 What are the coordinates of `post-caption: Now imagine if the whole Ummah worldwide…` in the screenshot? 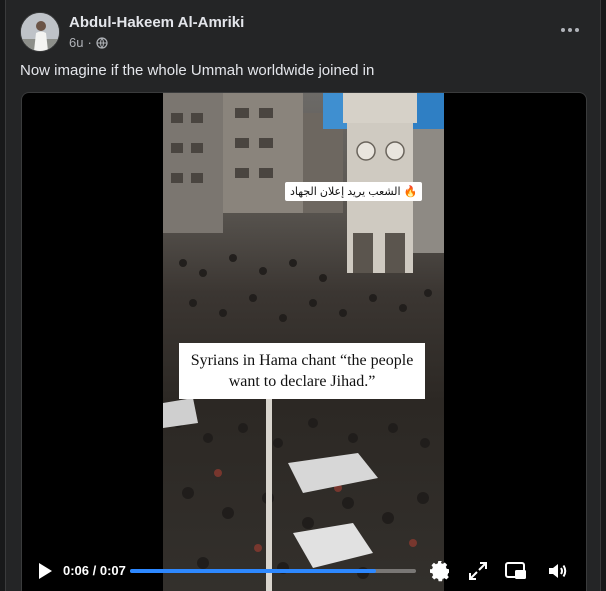 It's located at (197, 70).